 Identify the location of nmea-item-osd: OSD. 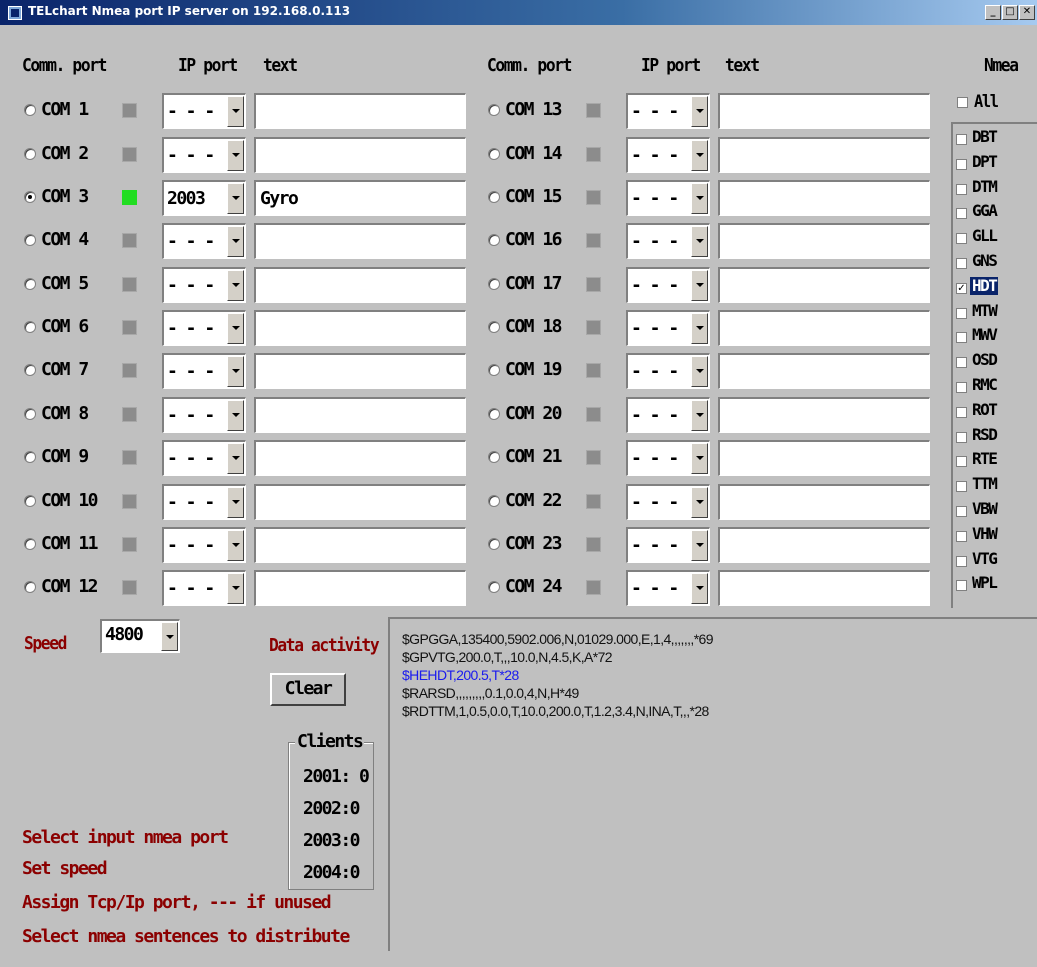
(996, 362).